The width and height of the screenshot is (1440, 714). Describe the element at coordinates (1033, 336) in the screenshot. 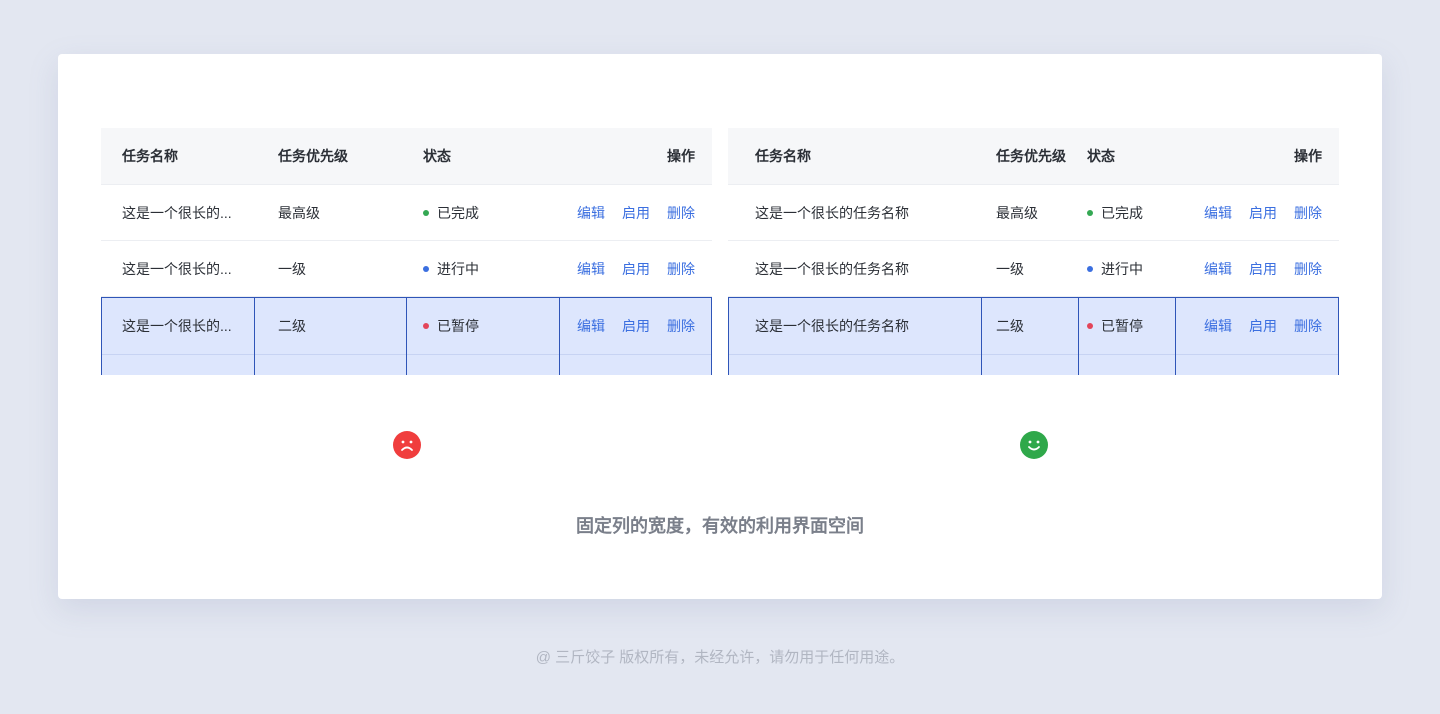

I see `table-row-highlighted: 这是一个很长的任务名称 二级 已暂停 编辑 启用 删除` at that location.